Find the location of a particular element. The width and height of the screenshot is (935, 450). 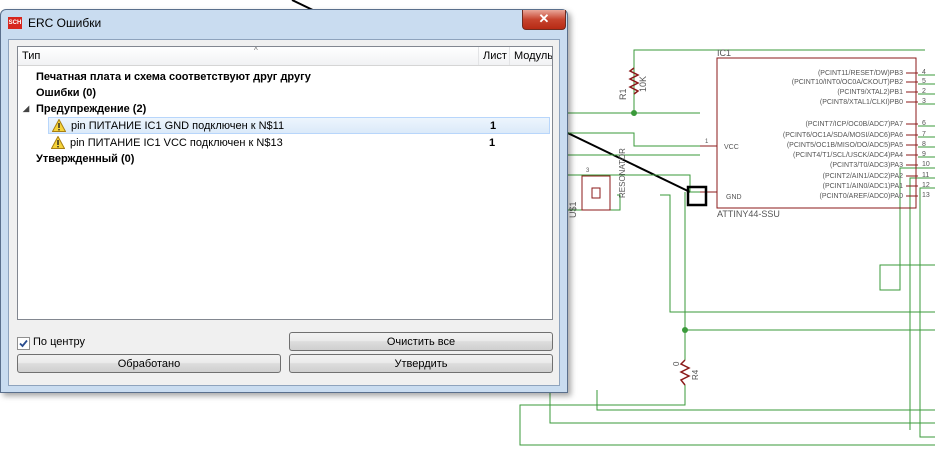

center-checkbox is located at coordinates (23, 343).